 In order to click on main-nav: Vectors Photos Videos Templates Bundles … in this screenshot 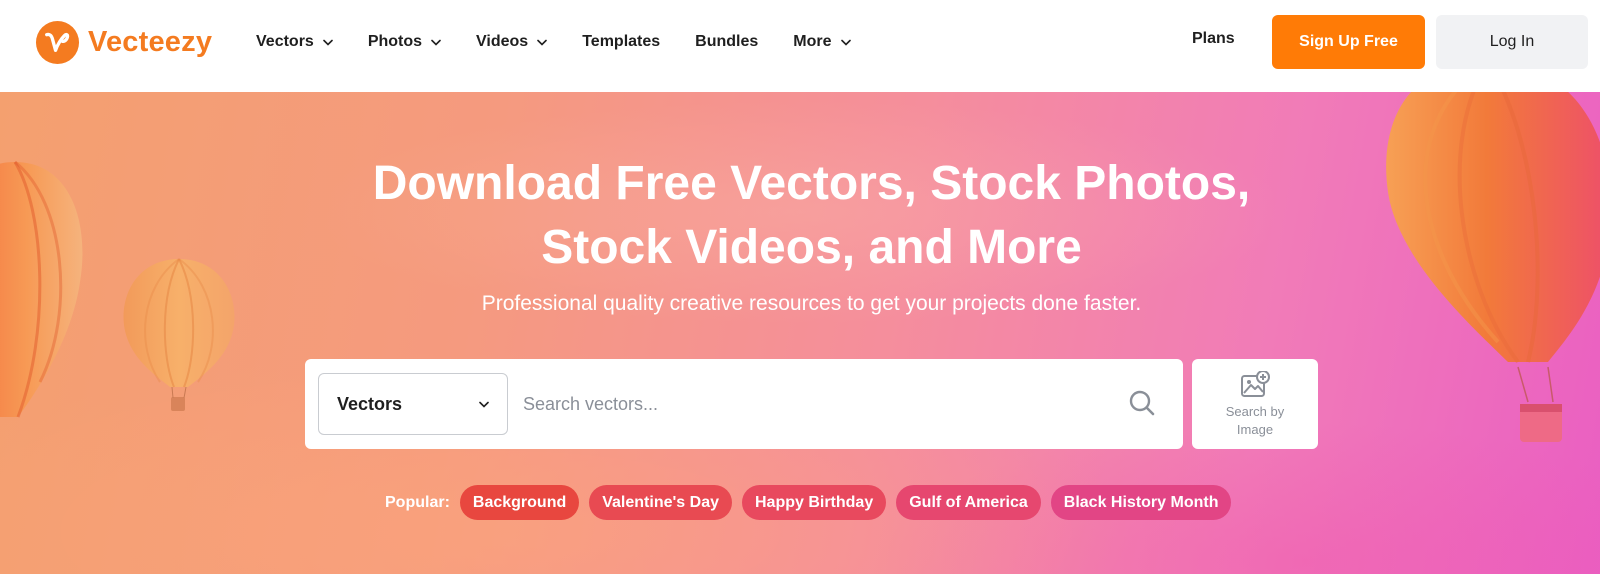, I will do `click(571, 42)`.